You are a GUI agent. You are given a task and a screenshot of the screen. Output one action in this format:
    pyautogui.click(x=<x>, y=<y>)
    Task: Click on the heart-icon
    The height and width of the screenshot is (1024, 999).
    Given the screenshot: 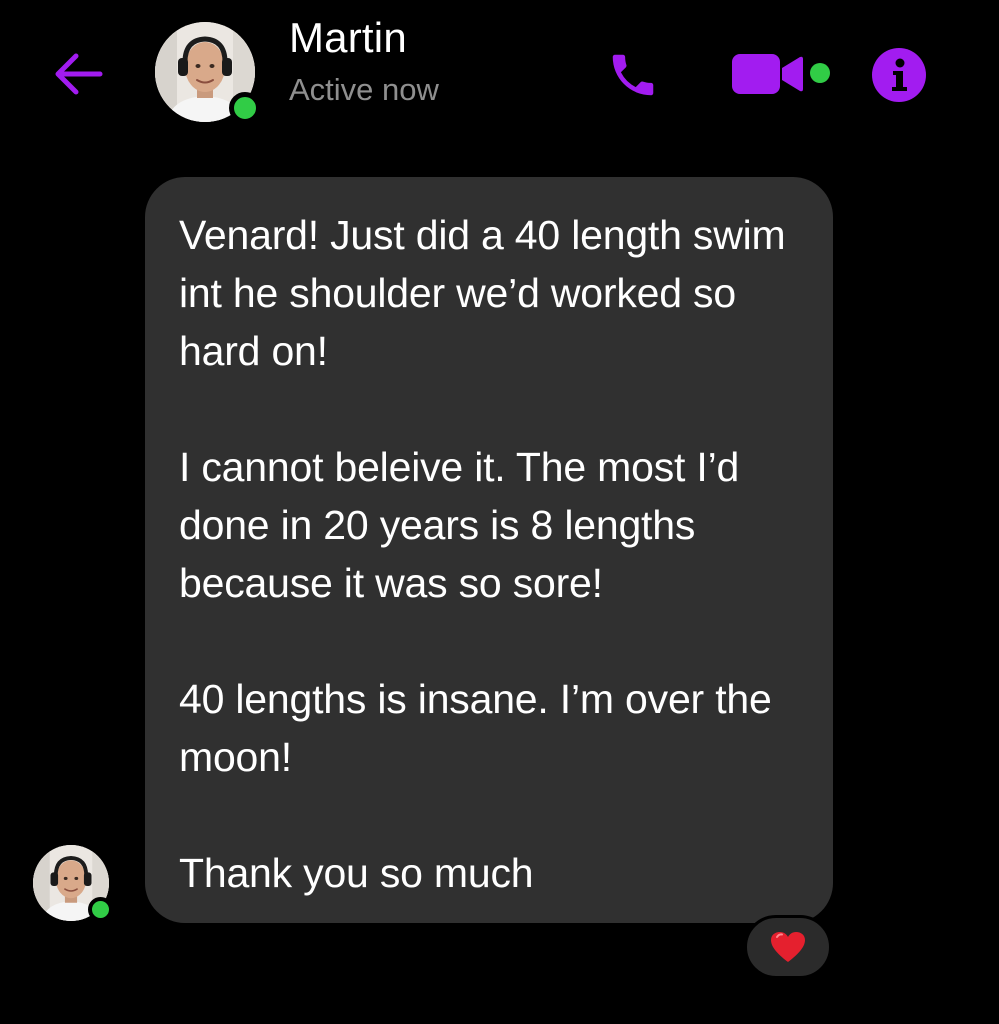 What is the action you would take?
    pyautogui.click(x=788, y=947)
    